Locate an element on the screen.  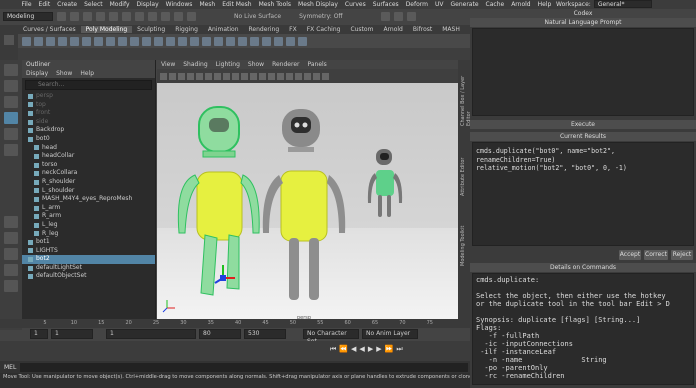
nl-prompt-input is located at coordinates (583, 72).